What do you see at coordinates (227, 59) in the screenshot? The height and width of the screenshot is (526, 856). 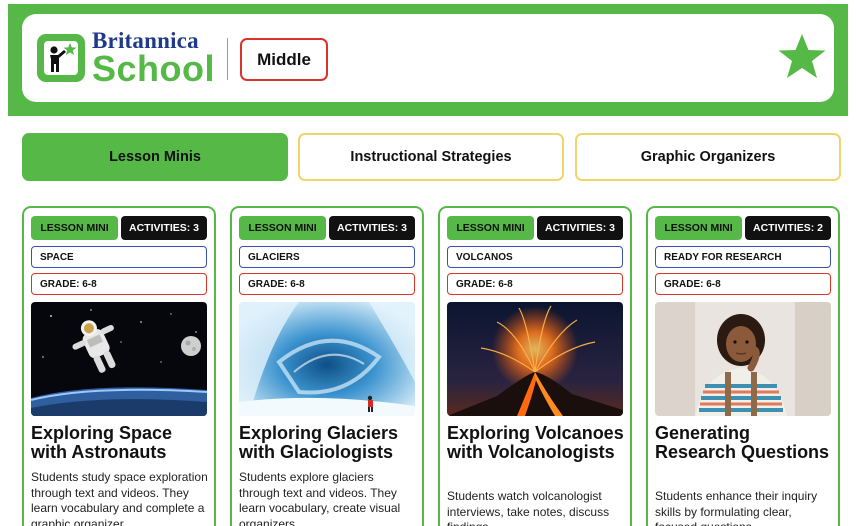 I see `header-divider` at bounding box center [227, 59].